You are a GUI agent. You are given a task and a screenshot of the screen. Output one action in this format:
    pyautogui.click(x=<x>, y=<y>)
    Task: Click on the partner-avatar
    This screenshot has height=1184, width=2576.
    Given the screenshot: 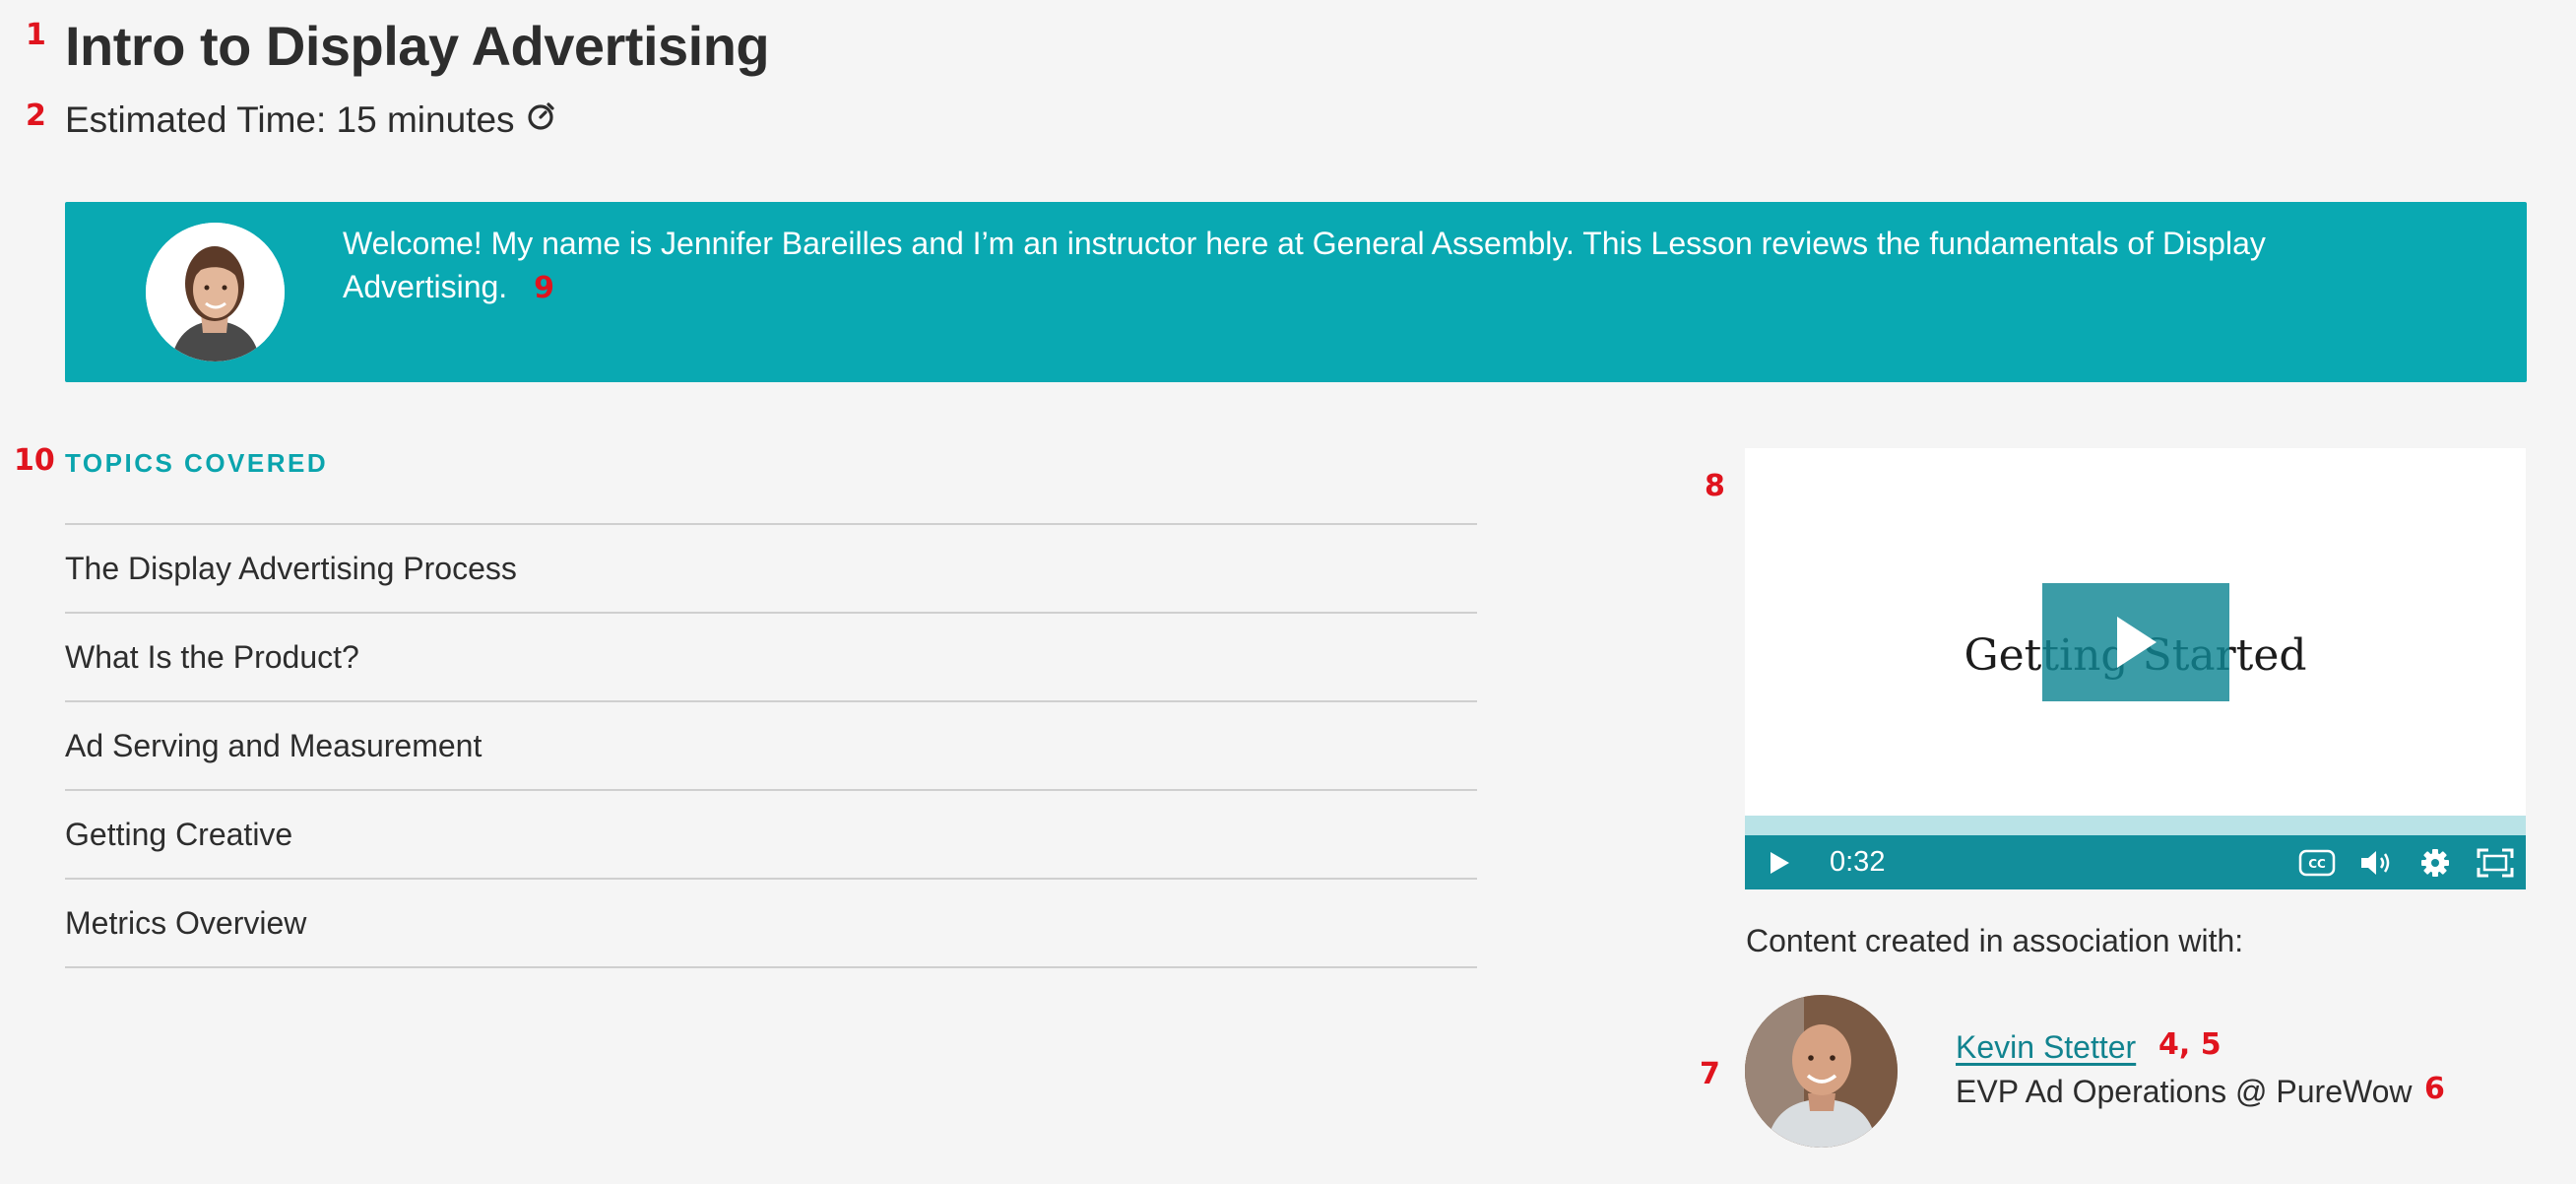 What is the action you would take?
    pyautogui.click(x=1821, y=1071)
    